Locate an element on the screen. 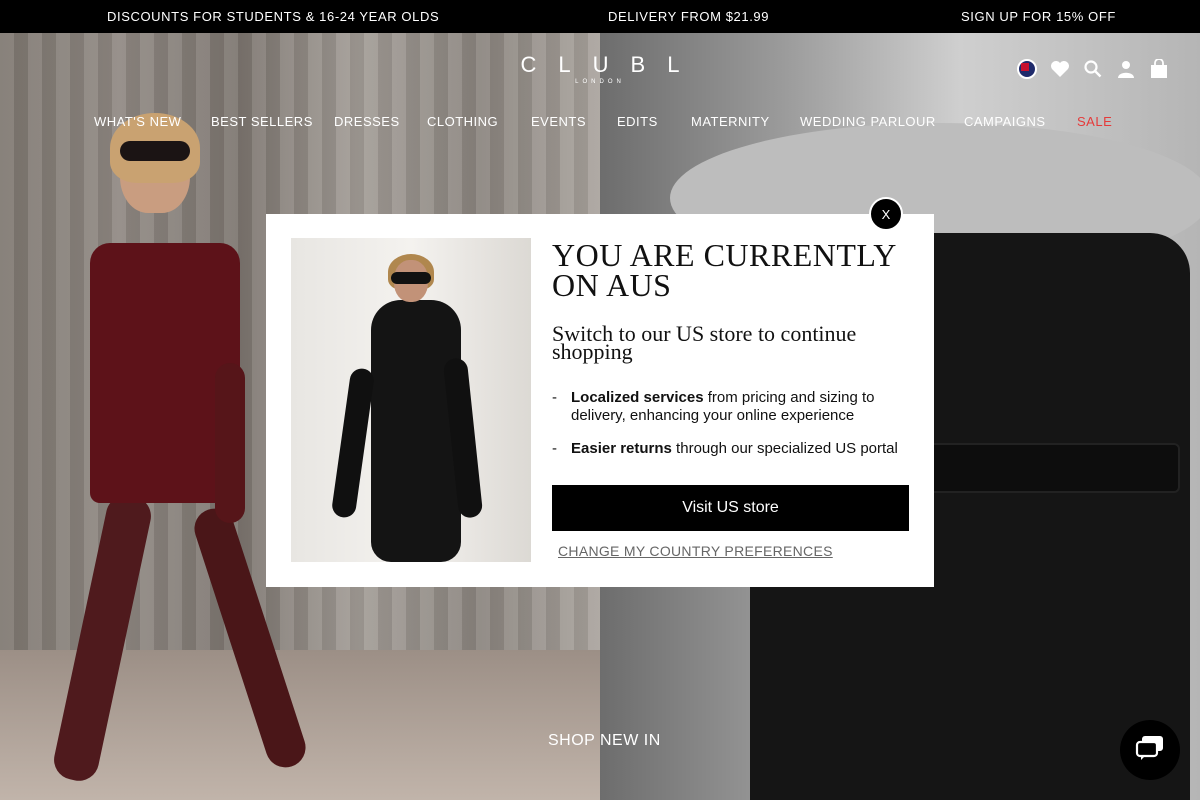 This screenshot has width=1200, height=800. site-logo: CLUBL LONDON is located at coordinates (600, 68).